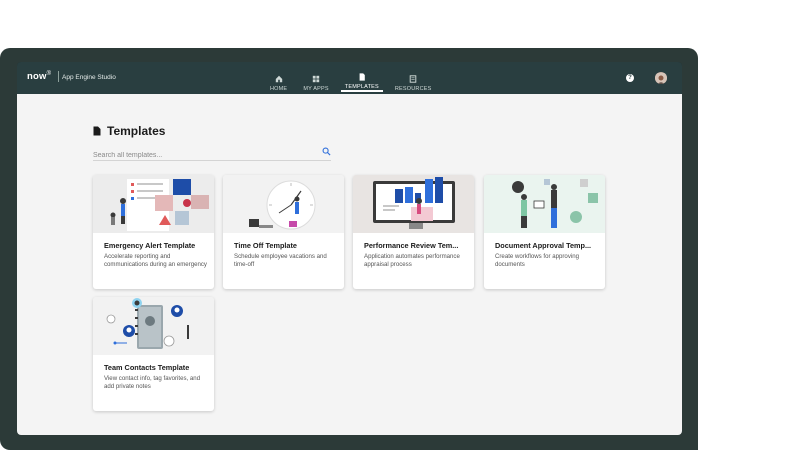  I want to click on emergency-alert-illustration, so click(153, 204).